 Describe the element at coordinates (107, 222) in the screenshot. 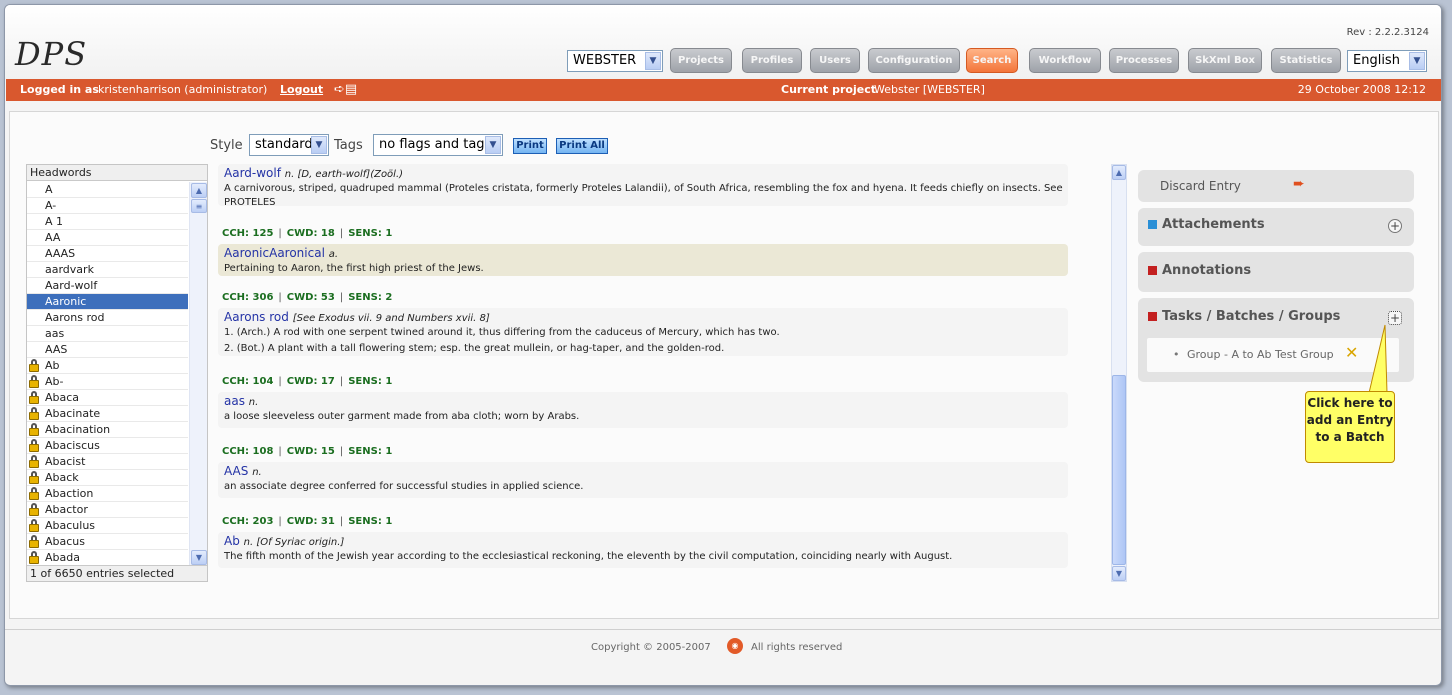

I see `headword-item: A 1` at that location.